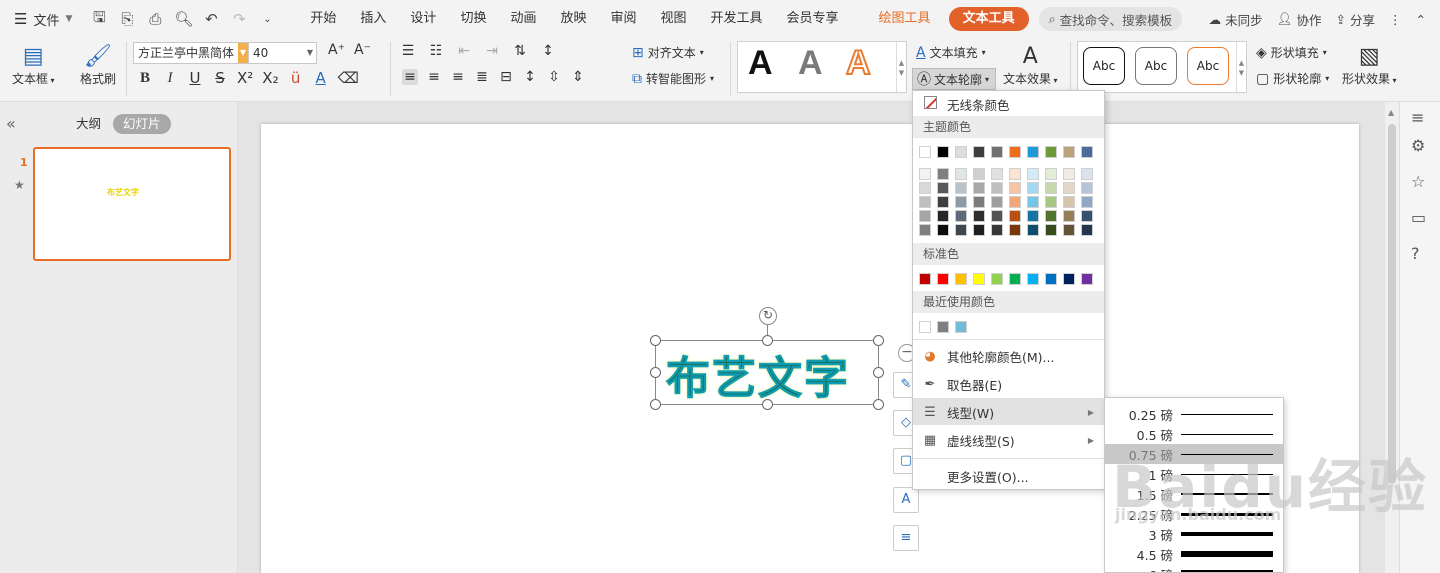  Describe the element at coordinates (1417, 117) in the screenshot. I see `menu-icon: ≡` at that location.